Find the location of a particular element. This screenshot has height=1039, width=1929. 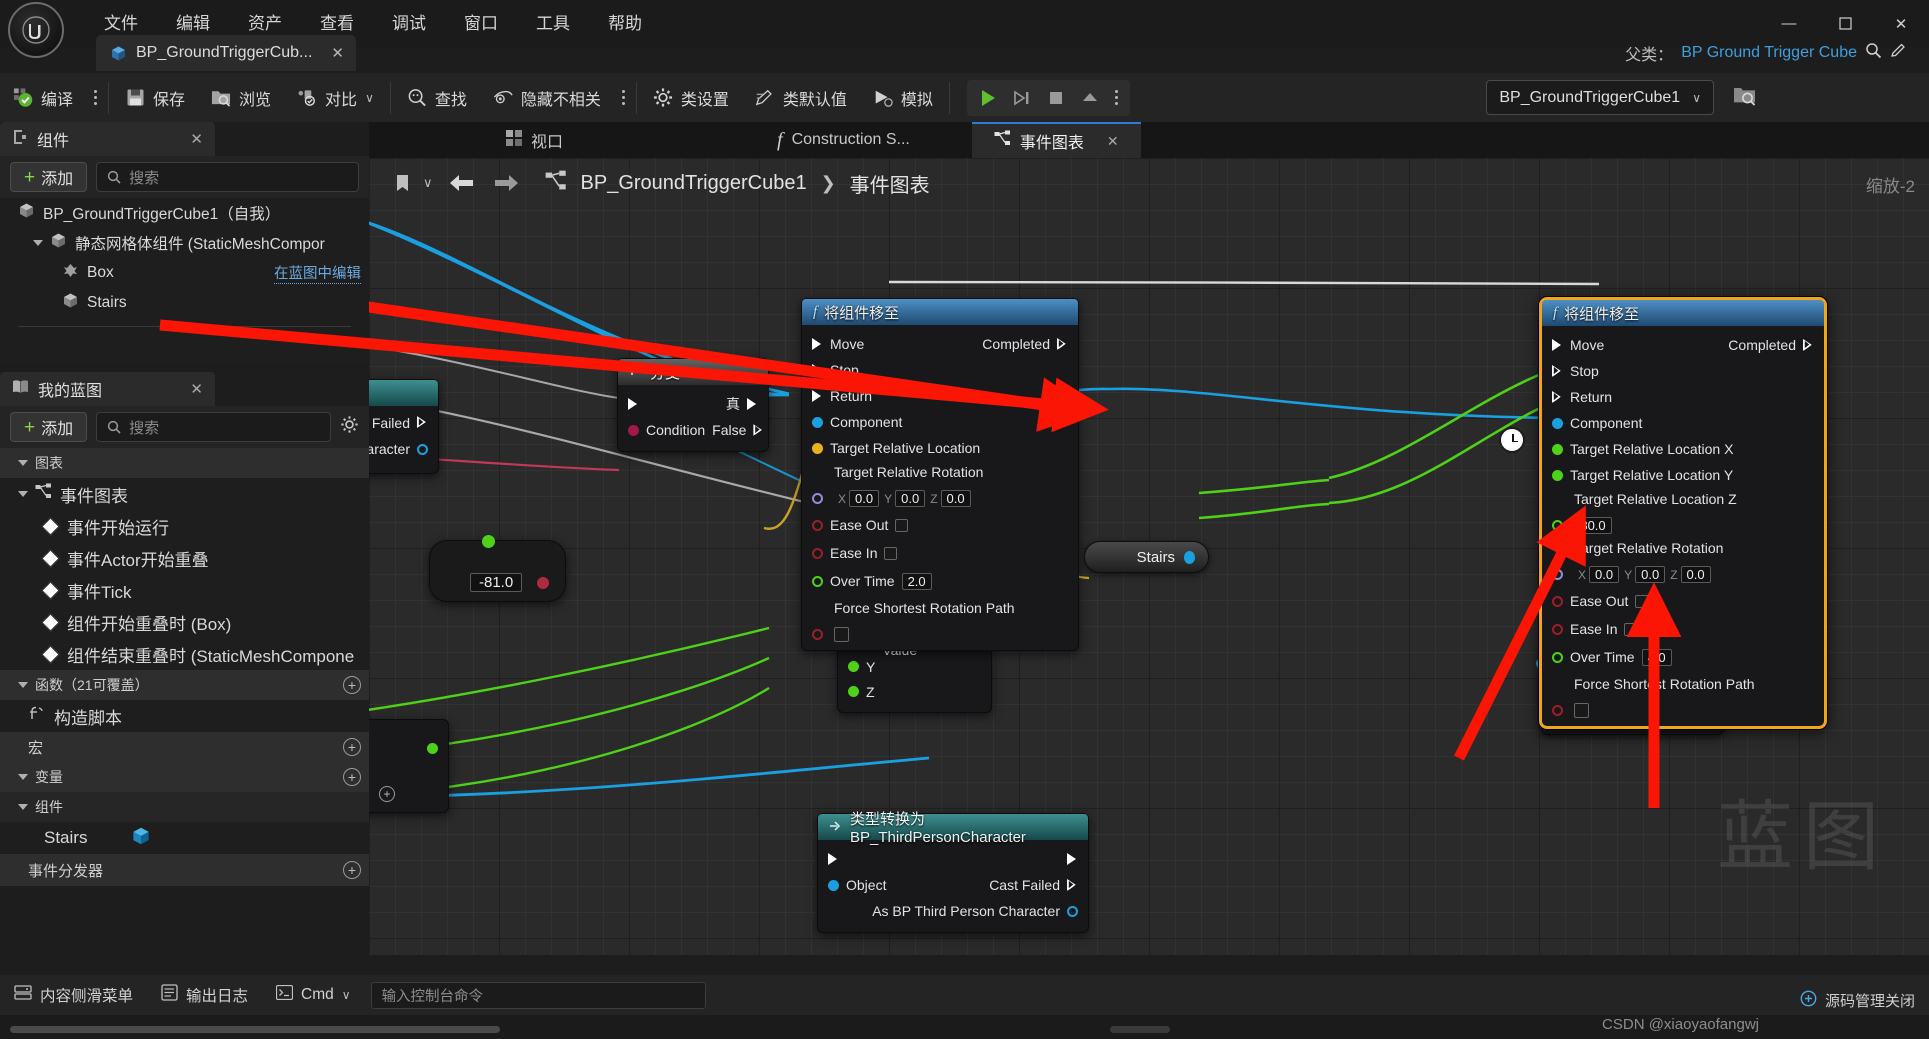

breadcrumb-leaf: 事件图表 is located at coordinates (890, 183).